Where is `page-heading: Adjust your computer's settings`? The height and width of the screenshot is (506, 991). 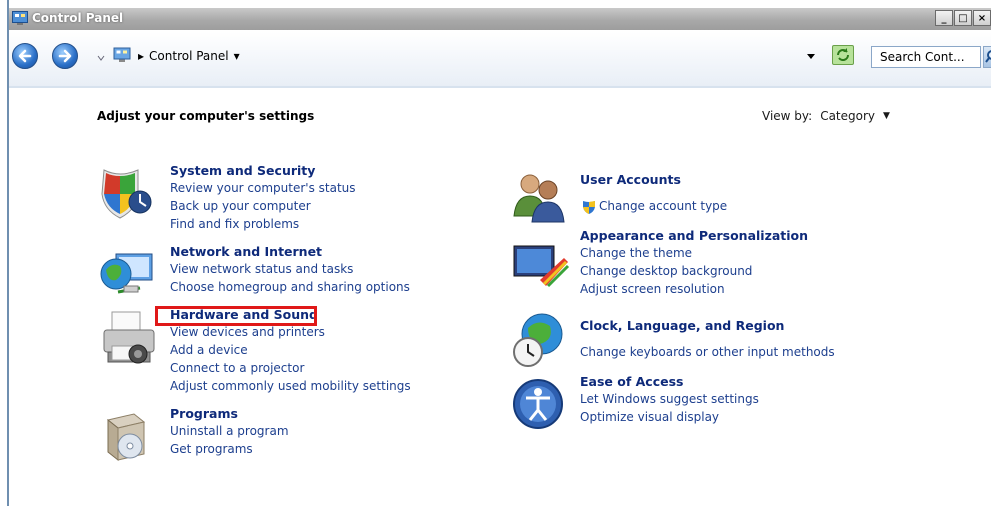
page-heading: Adjust your computer's settings is located at coordinates (206, 116).